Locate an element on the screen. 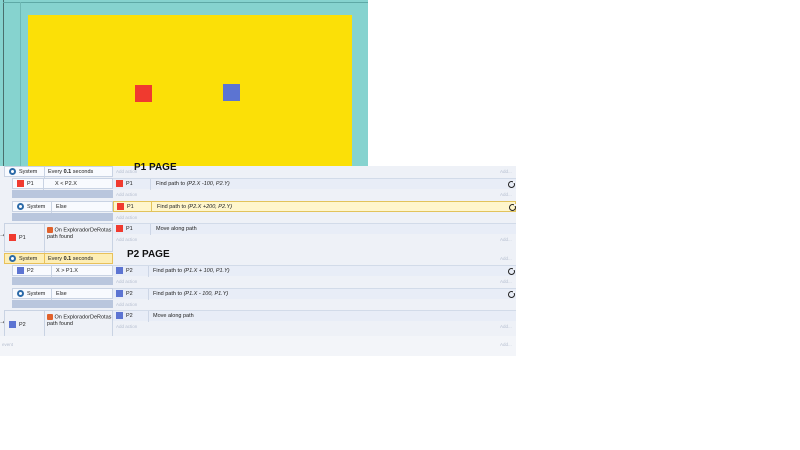  action-text: Find path to (P1.X - 100, P1.Y) is located at coordinates (191, 294).